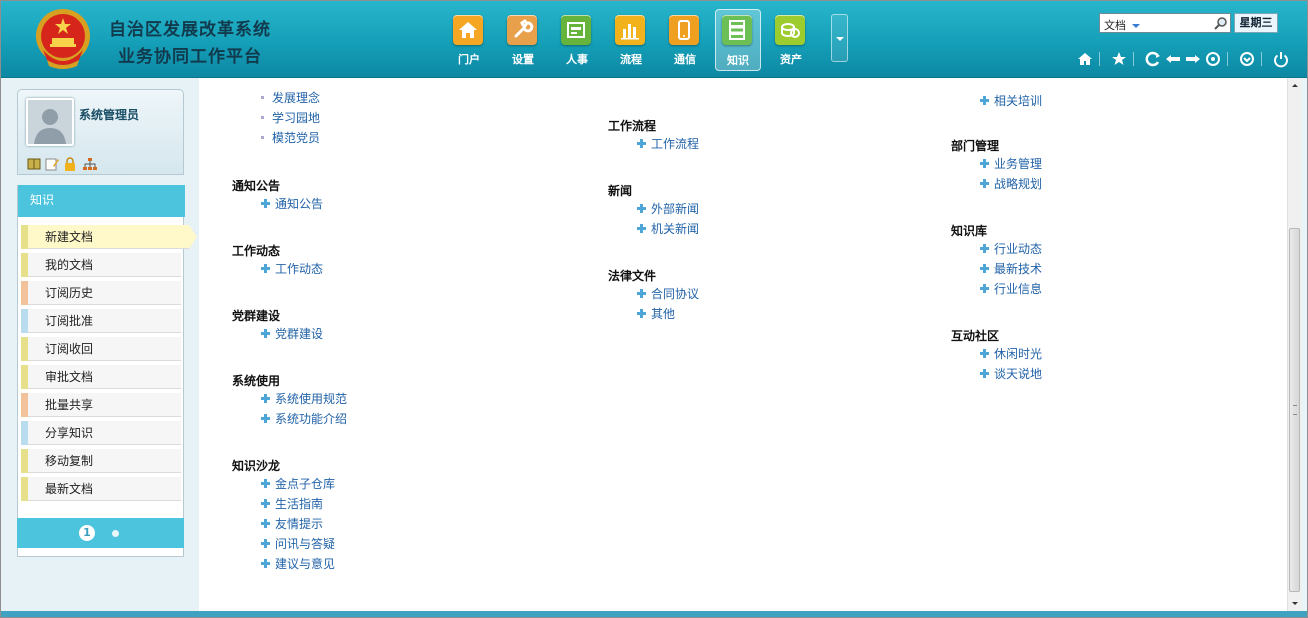  What do you see at coordinates (668, 293) in the screenshot?
I see `directory-link: 合同协议` at bounding box center [668, 293].